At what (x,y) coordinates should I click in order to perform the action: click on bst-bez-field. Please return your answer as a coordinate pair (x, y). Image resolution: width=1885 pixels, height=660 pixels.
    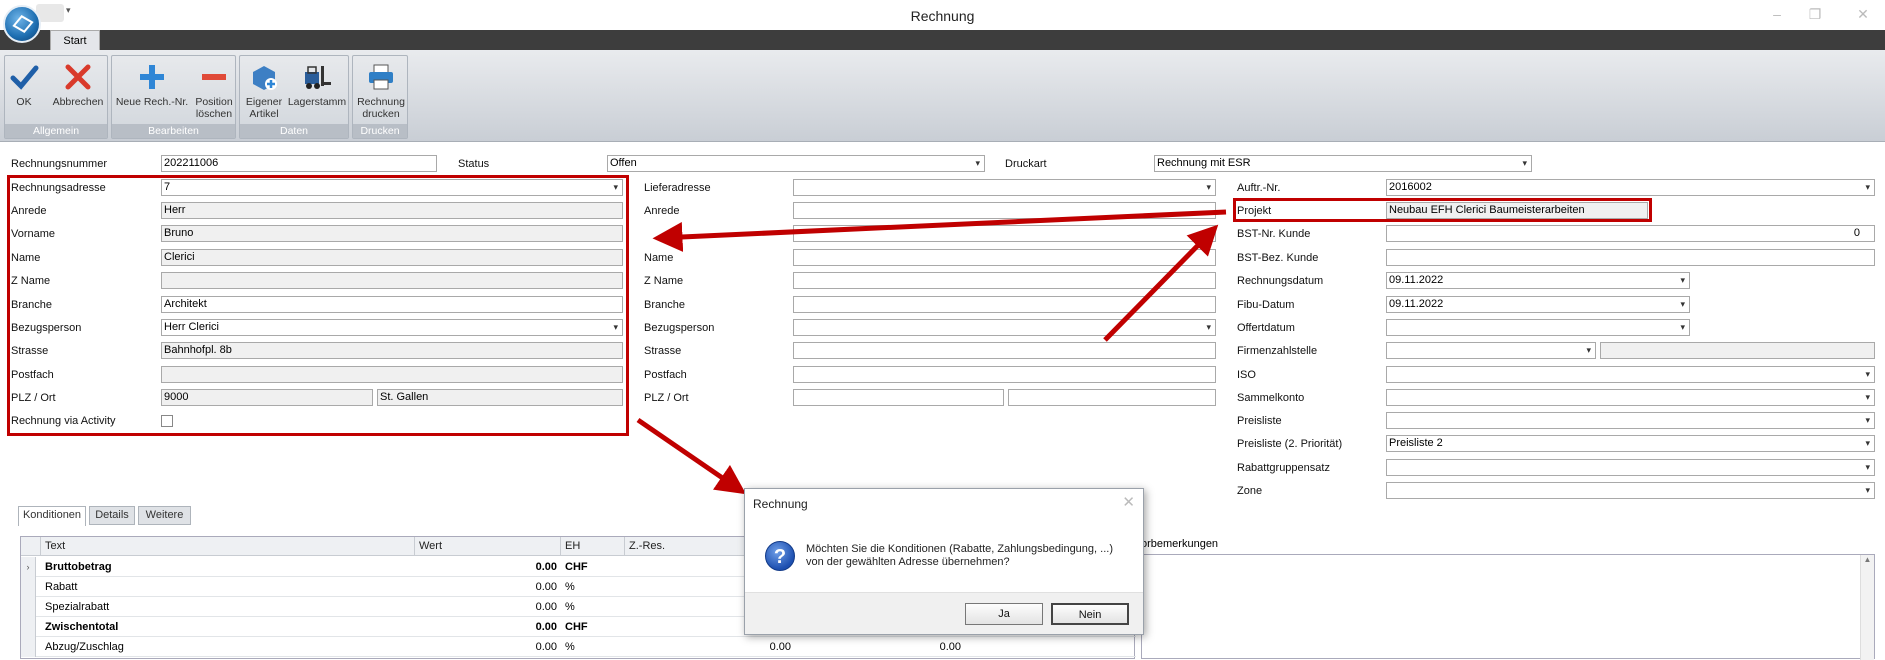
    Looking at the image, I should click on (1630, 257).